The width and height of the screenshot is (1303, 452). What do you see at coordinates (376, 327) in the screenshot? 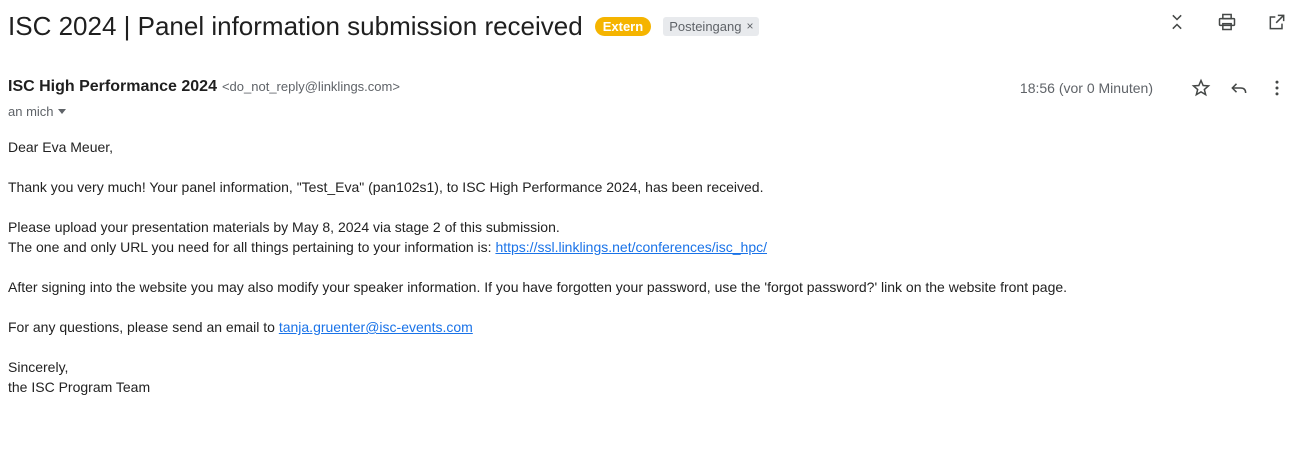
I see `contact-email-link: tanja.gruenter@isc-events.com` at bounding box center [376, 327].